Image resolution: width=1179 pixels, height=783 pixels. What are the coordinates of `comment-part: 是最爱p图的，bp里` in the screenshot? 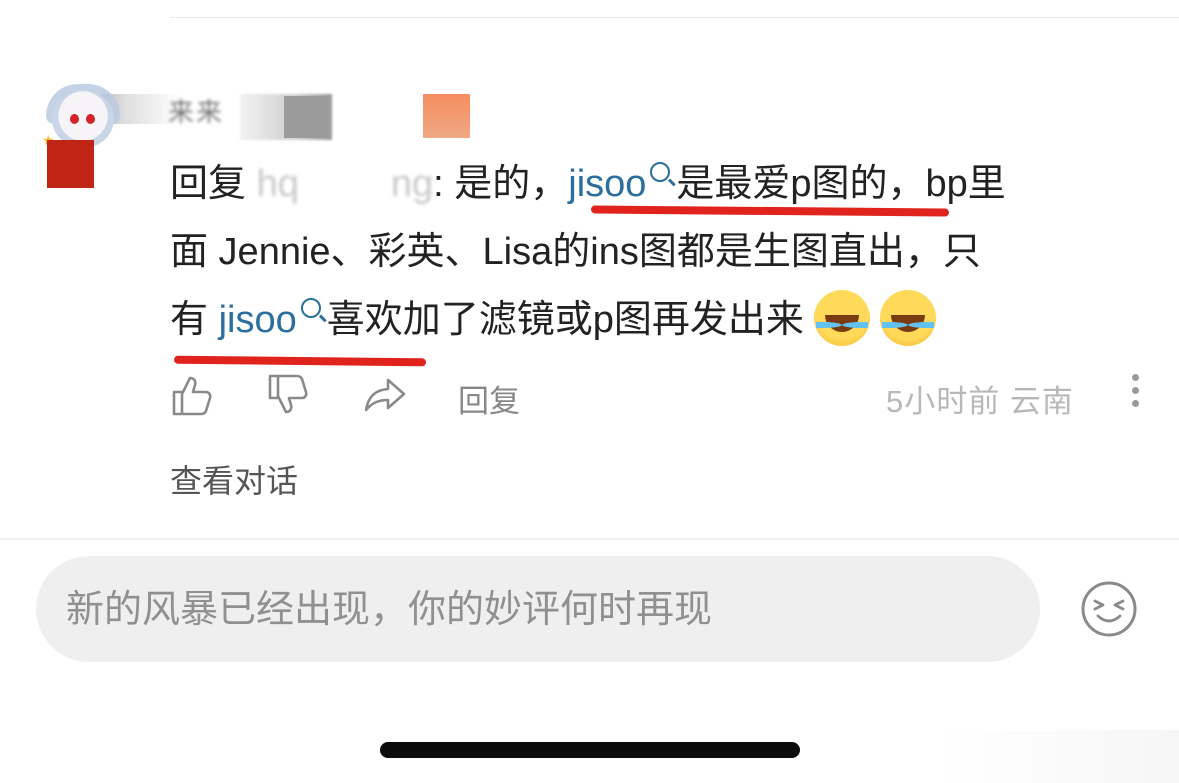 It's located at (841, 184).